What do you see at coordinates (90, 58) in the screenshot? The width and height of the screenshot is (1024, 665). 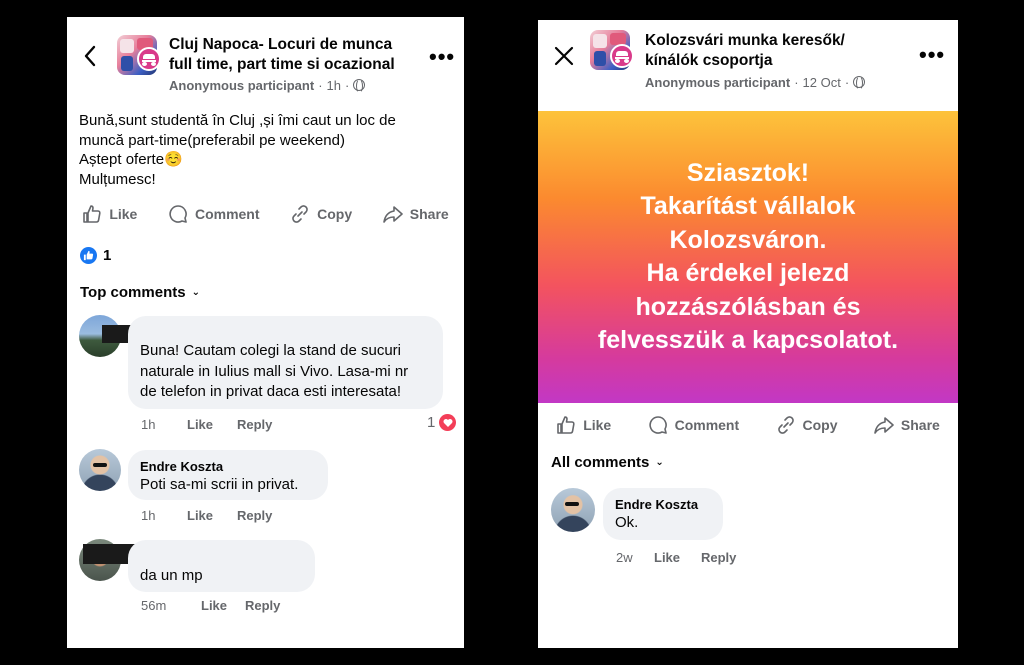 I see `chevron-left-icon` at bounding box center [90, 58].